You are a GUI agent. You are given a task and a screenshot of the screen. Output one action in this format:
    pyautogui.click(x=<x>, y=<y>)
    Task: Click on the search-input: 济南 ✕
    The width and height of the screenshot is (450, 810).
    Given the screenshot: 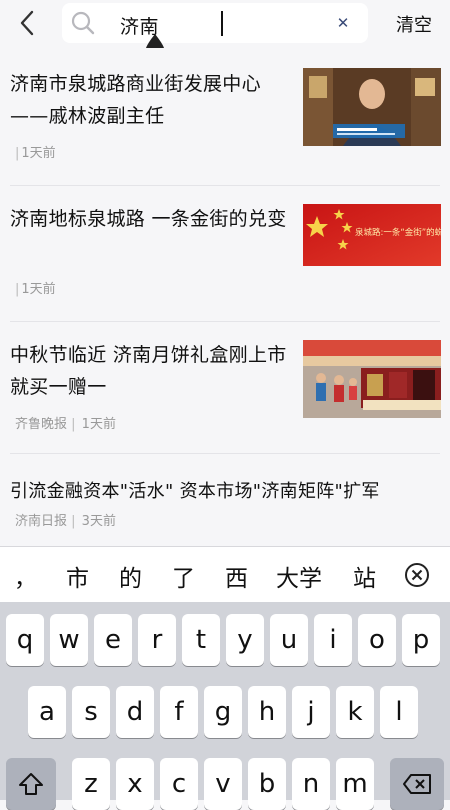 What is the action you would take?
    pyautogui.click(x=215, y=23)
    